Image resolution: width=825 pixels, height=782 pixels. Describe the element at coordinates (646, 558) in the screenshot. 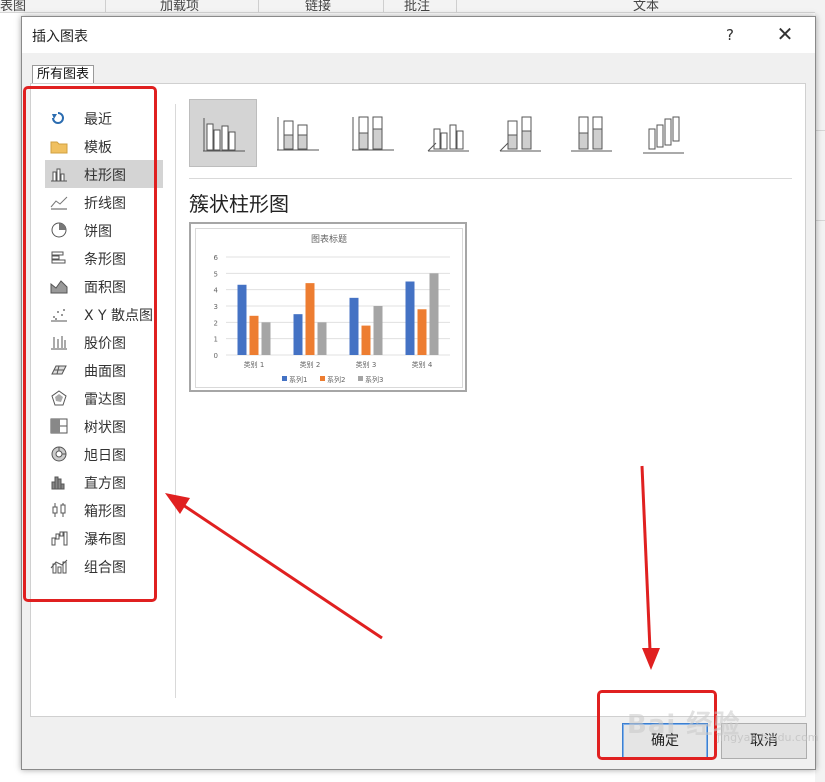

I see `annotation-arrow-down` at that location.